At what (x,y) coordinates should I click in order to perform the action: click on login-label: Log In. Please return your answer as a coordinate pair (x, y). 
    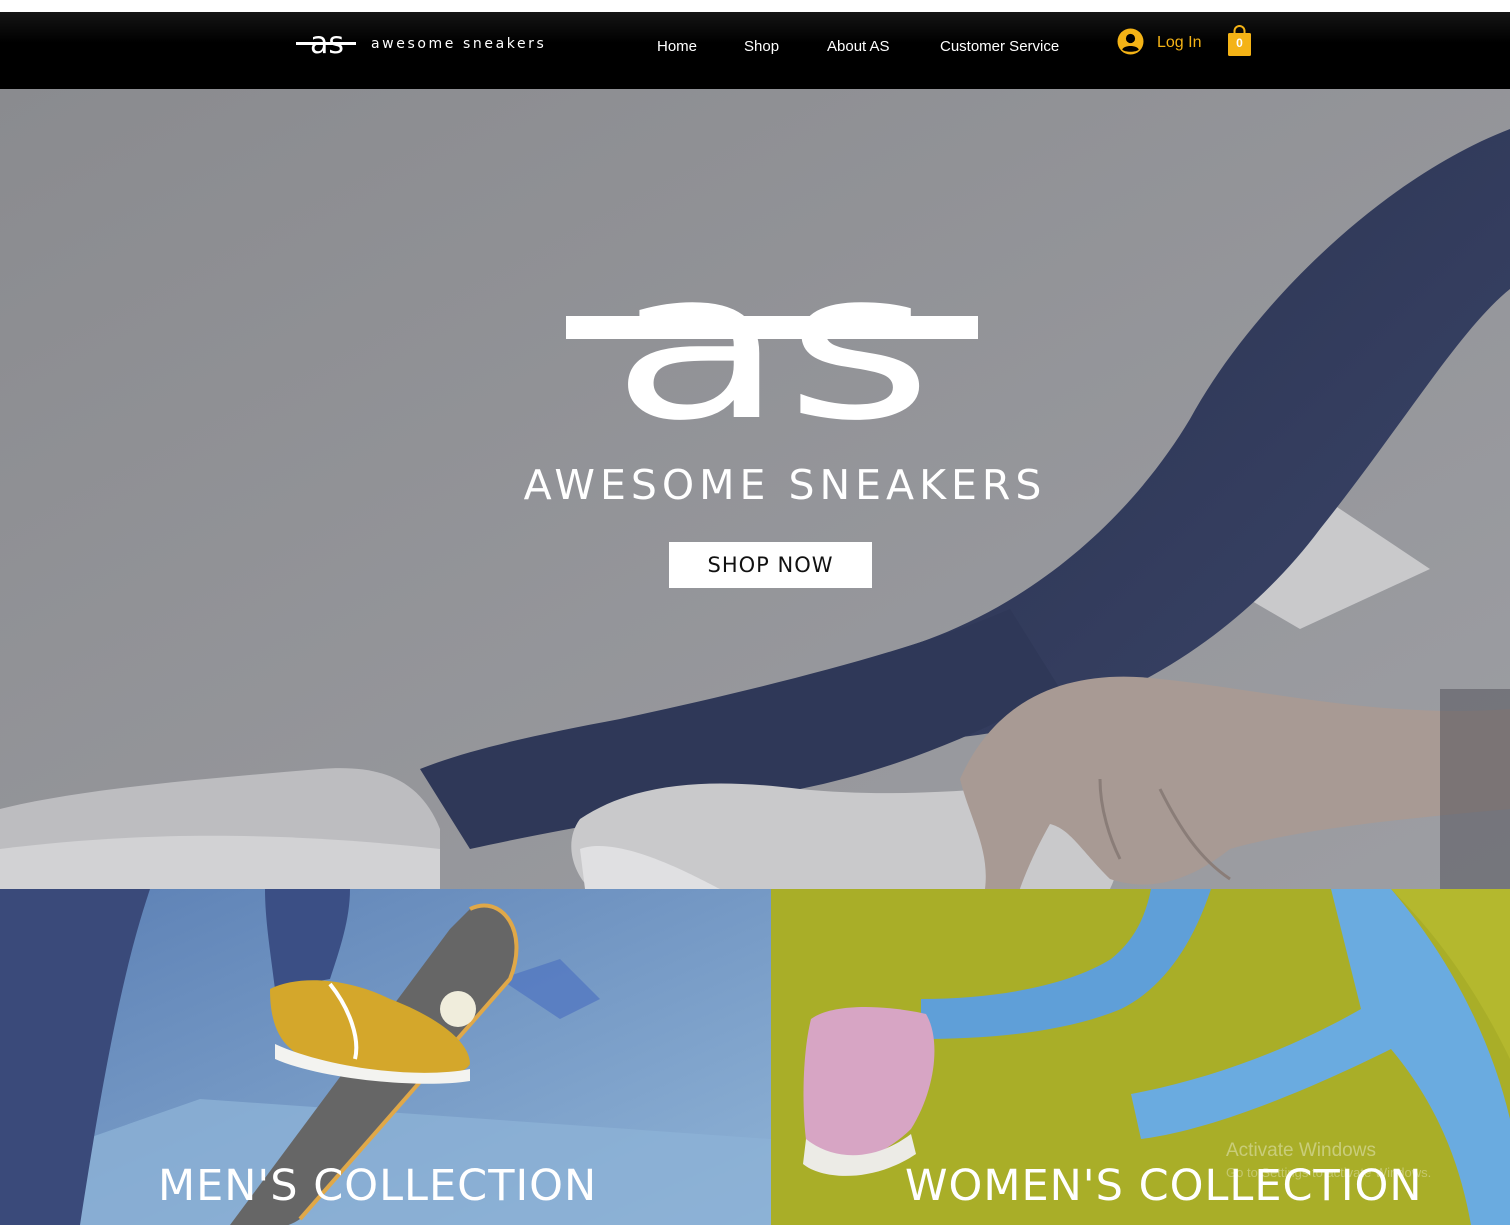
    Looking at the image, I should click on (1179, 42).